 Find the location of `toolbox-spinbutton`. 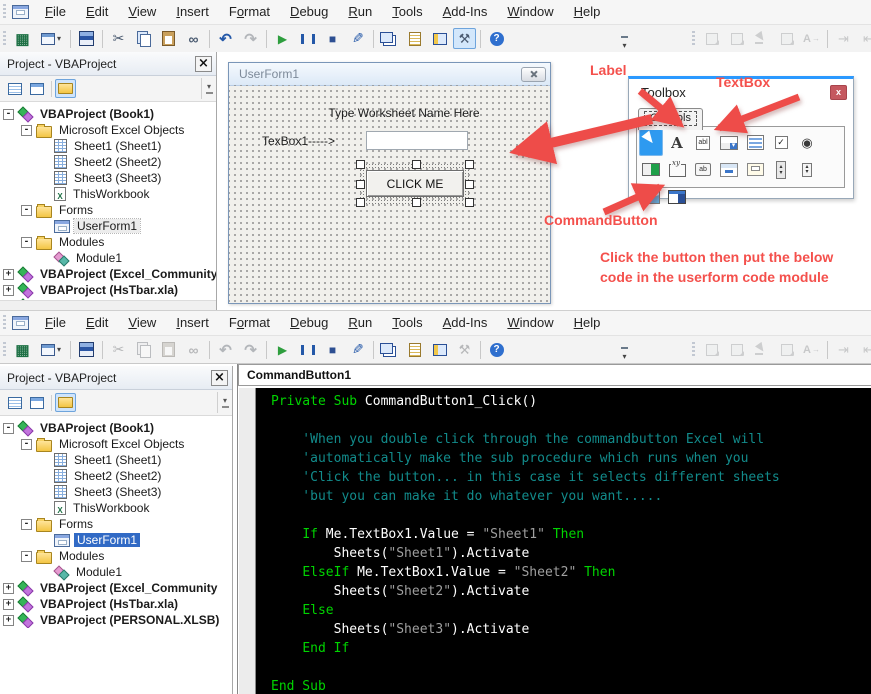

toolbox-spinbutton is located at coordinates (807, 169).